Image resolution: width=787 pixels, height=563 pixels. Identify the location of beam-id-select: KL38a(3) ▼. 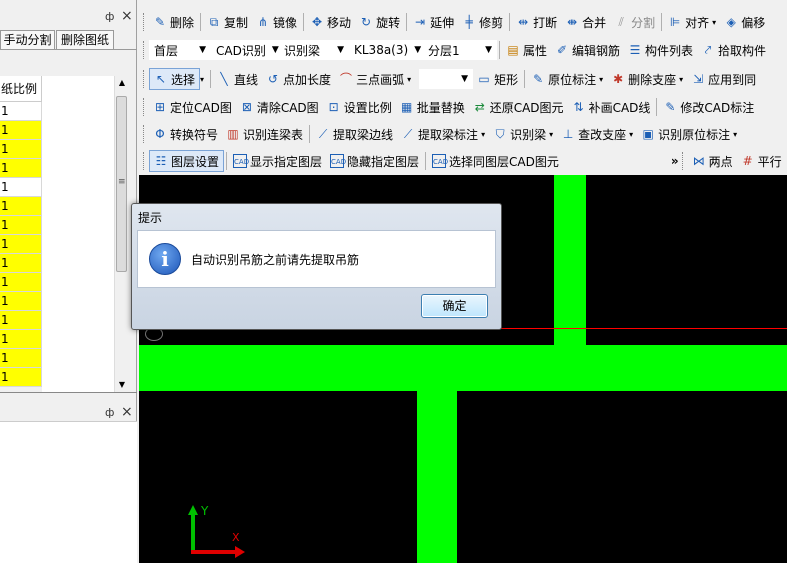
(386, 50).